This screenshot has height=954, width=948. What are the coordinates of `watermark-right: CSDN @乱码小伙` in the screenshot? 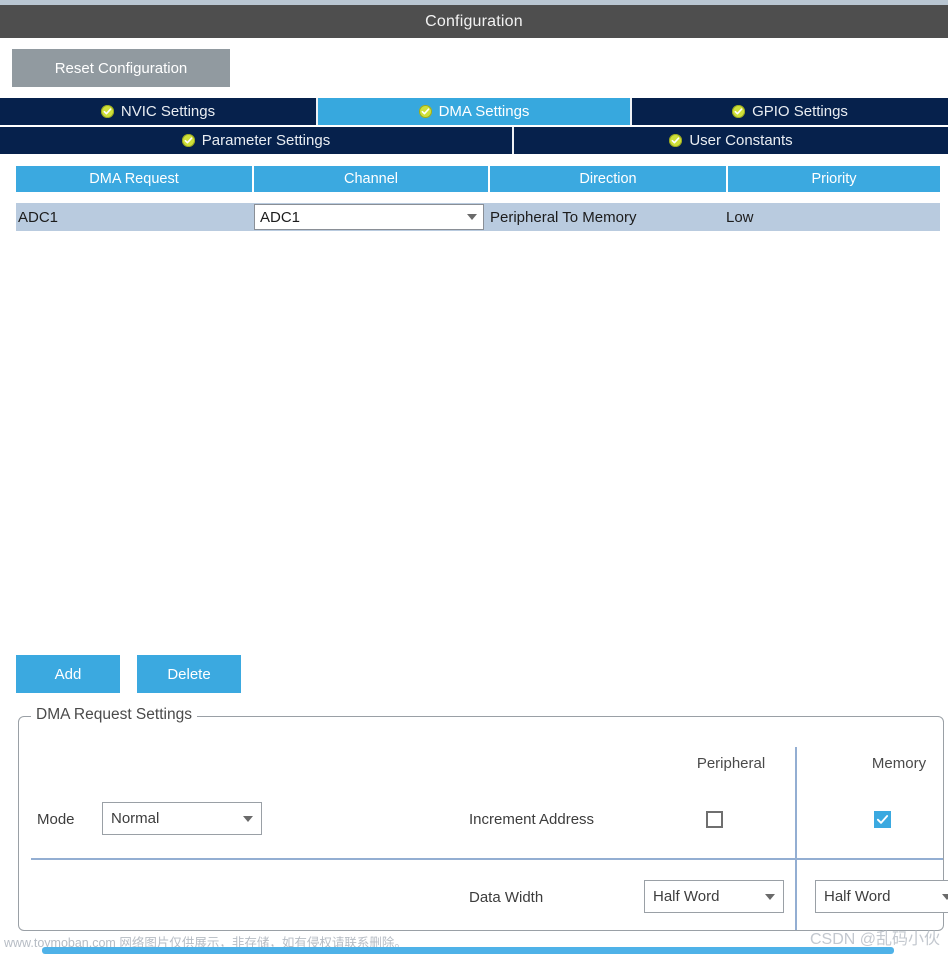 It's located at (874, 939).